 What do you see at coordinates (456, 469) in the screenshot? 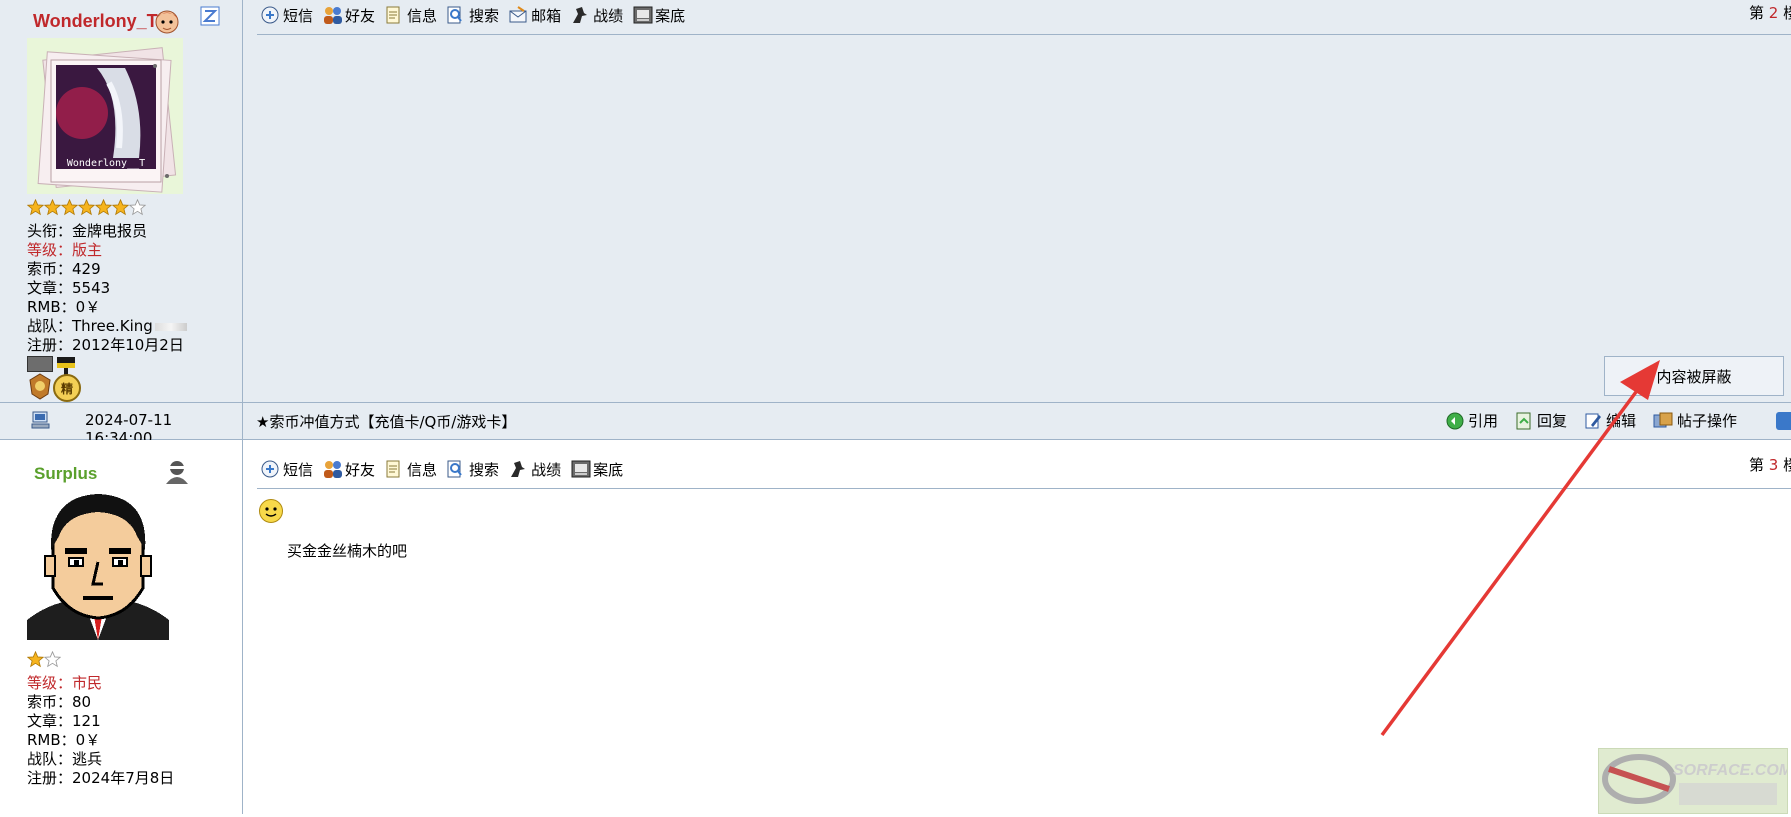
I see `search-icon` at bounding box center [456, 469].